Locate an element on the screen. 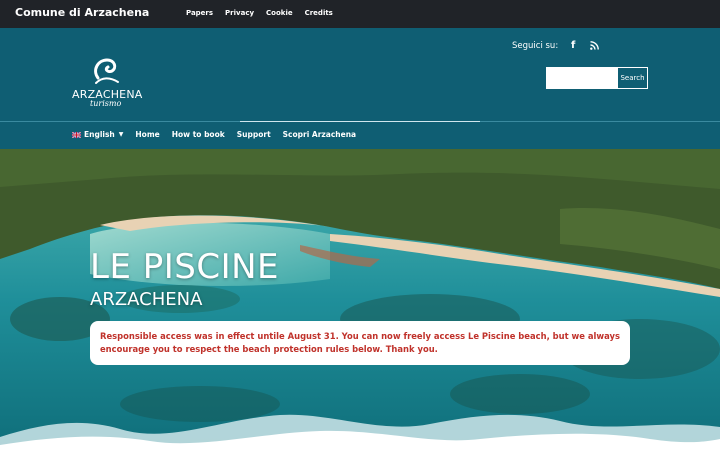 The image size is (720, 450). search-button: Search is located at coordinates (632, 78).